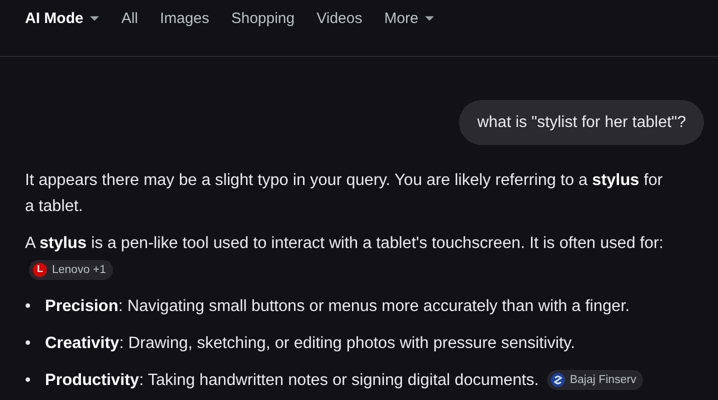 This screenshot has height=400, width=718. What do you see at coordinates (337, 306) in the screenshot?
I see `bullet-text: Precision: Navigating small buttons or menus more accurately than with a finger.` at bounding box center [337, 306].